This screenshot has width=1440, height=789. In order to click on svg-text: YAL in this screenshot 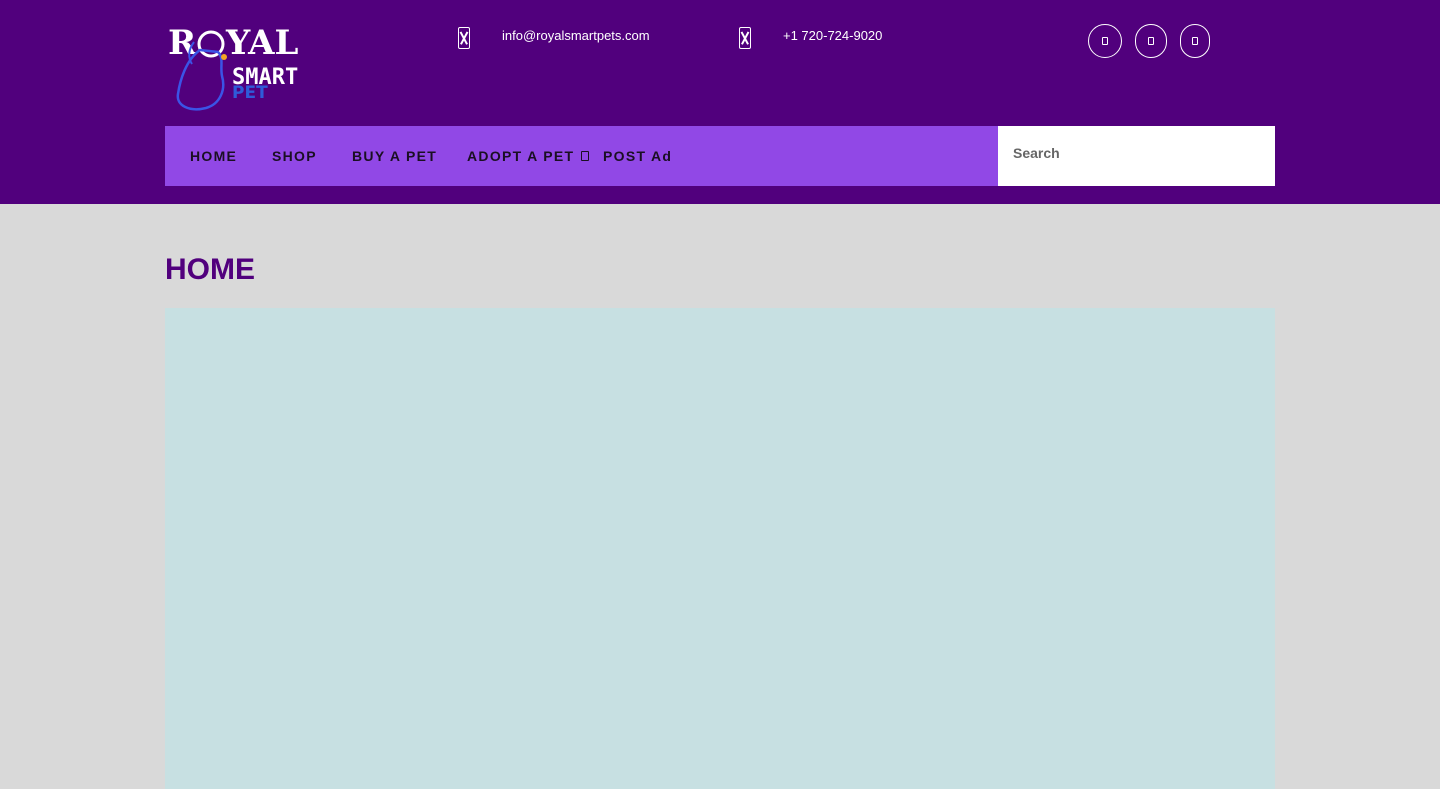, I will do `click(261, 43)`.